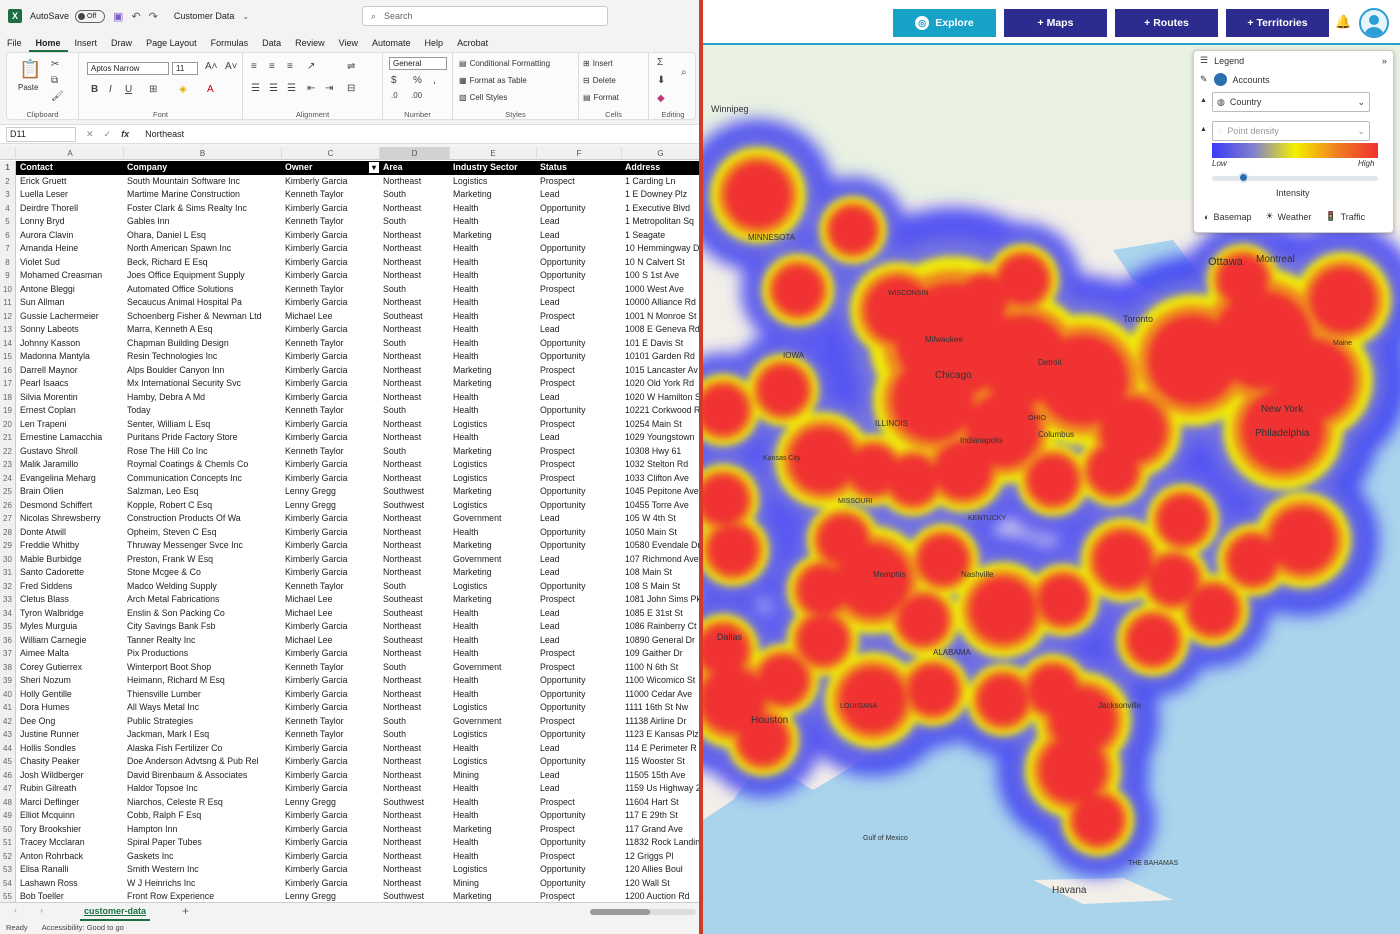  Describe the element at coordinates (434, 43) in the screenshot. I see `tab-help: Help` at that location.